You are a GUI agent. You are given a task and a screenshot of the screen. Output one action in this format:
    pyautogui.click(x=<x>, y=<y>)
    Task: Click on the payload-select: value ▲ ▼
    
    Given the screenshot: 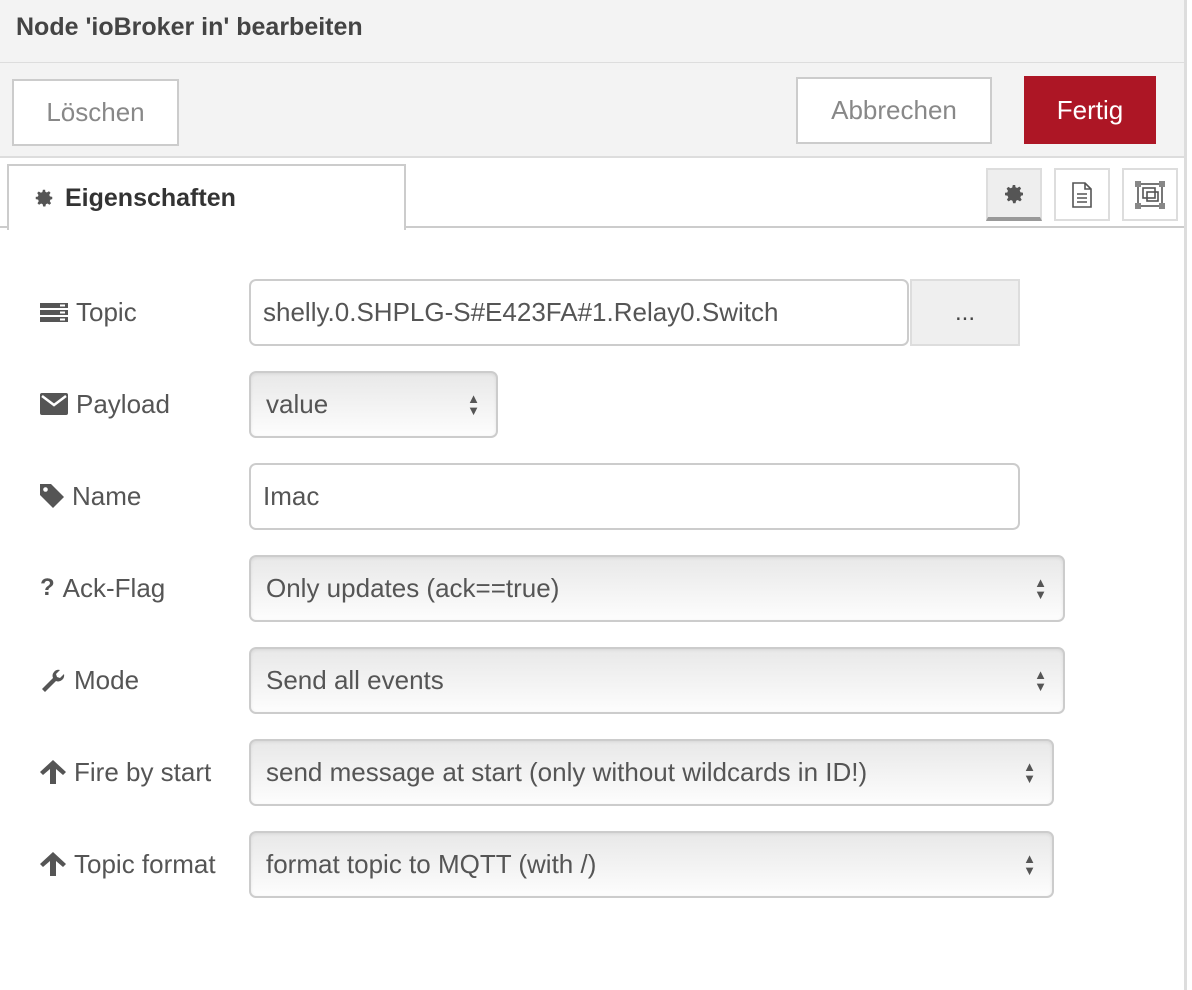 What is the action you would take?
    pyautogui.click(x=373, y=404)
    